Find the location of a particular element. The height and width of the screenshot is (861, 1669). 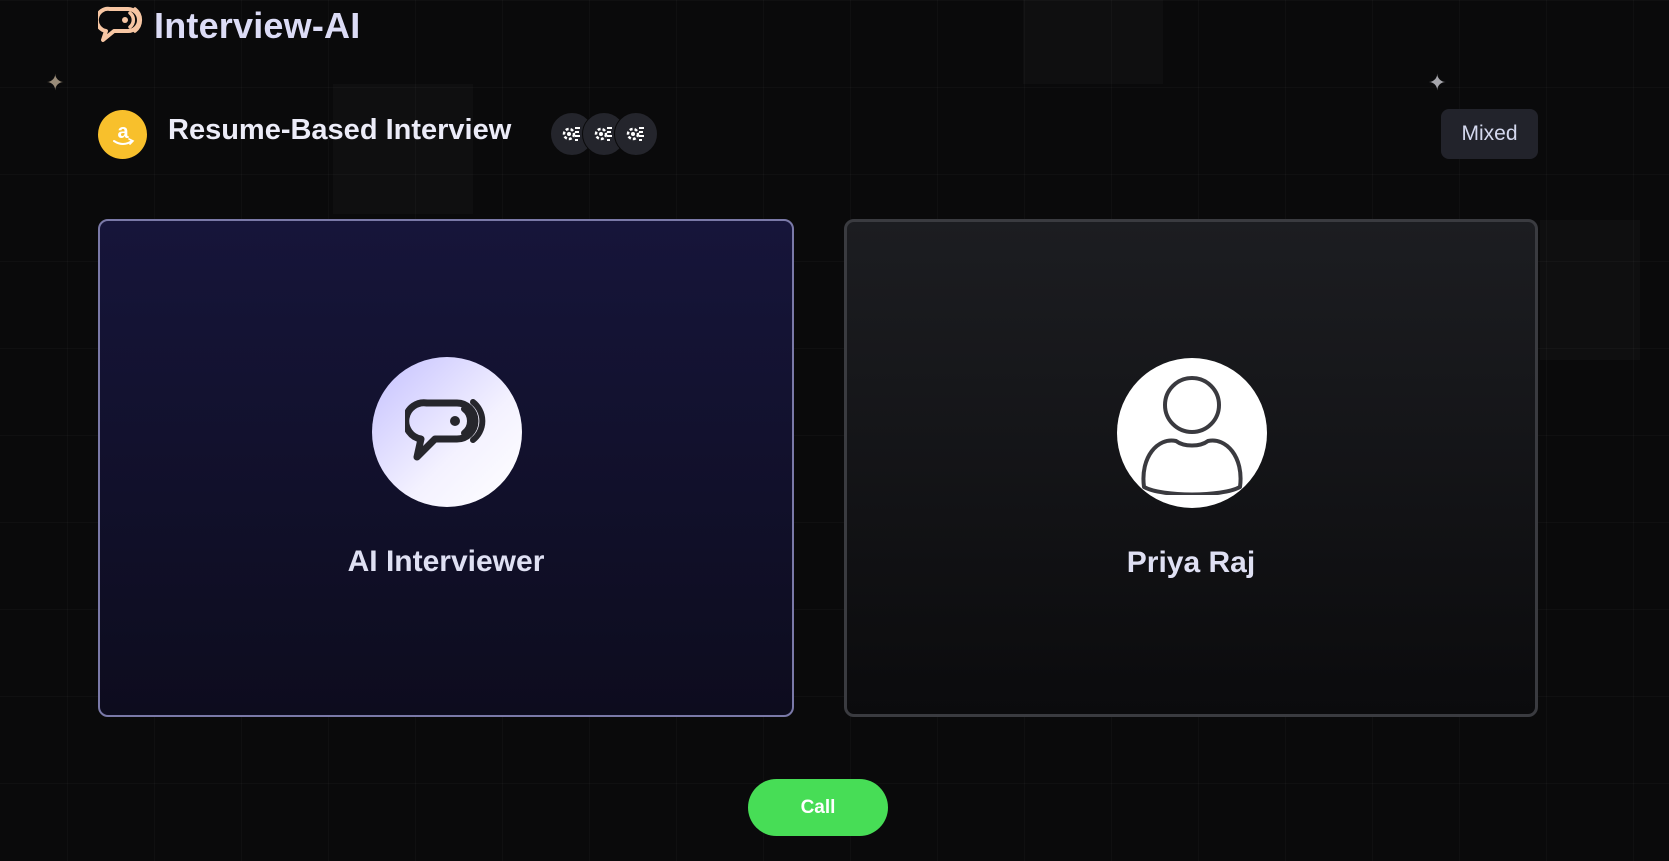

app-header: Interview-AI is located at coordinates (227, 26).